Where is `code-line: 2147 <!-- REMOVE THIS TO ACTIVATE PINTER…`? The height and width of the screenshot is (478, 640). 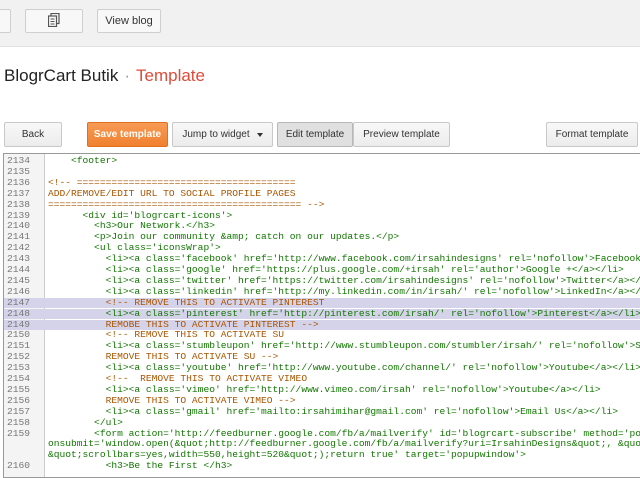 code-line: 2147 <!-- REMOVE THIS TO ACTIVATE PINTER… is located at coordinates (322, 302).